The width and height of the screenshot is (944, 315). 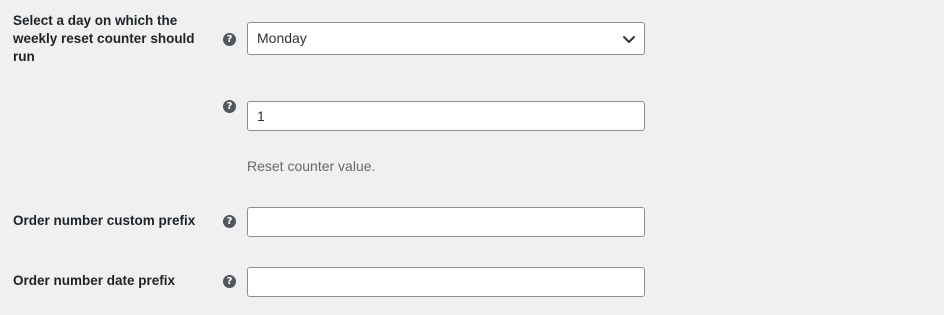 I want to click on reset-counter-input, so click(x=446, y=116).